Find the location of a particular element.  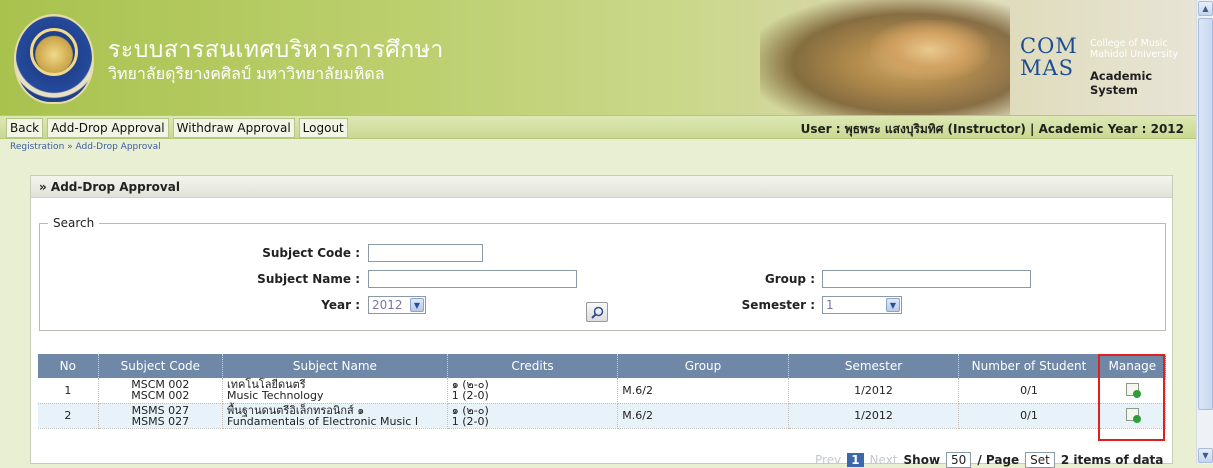

row-no: 2 is located at coordinates (68, 416).